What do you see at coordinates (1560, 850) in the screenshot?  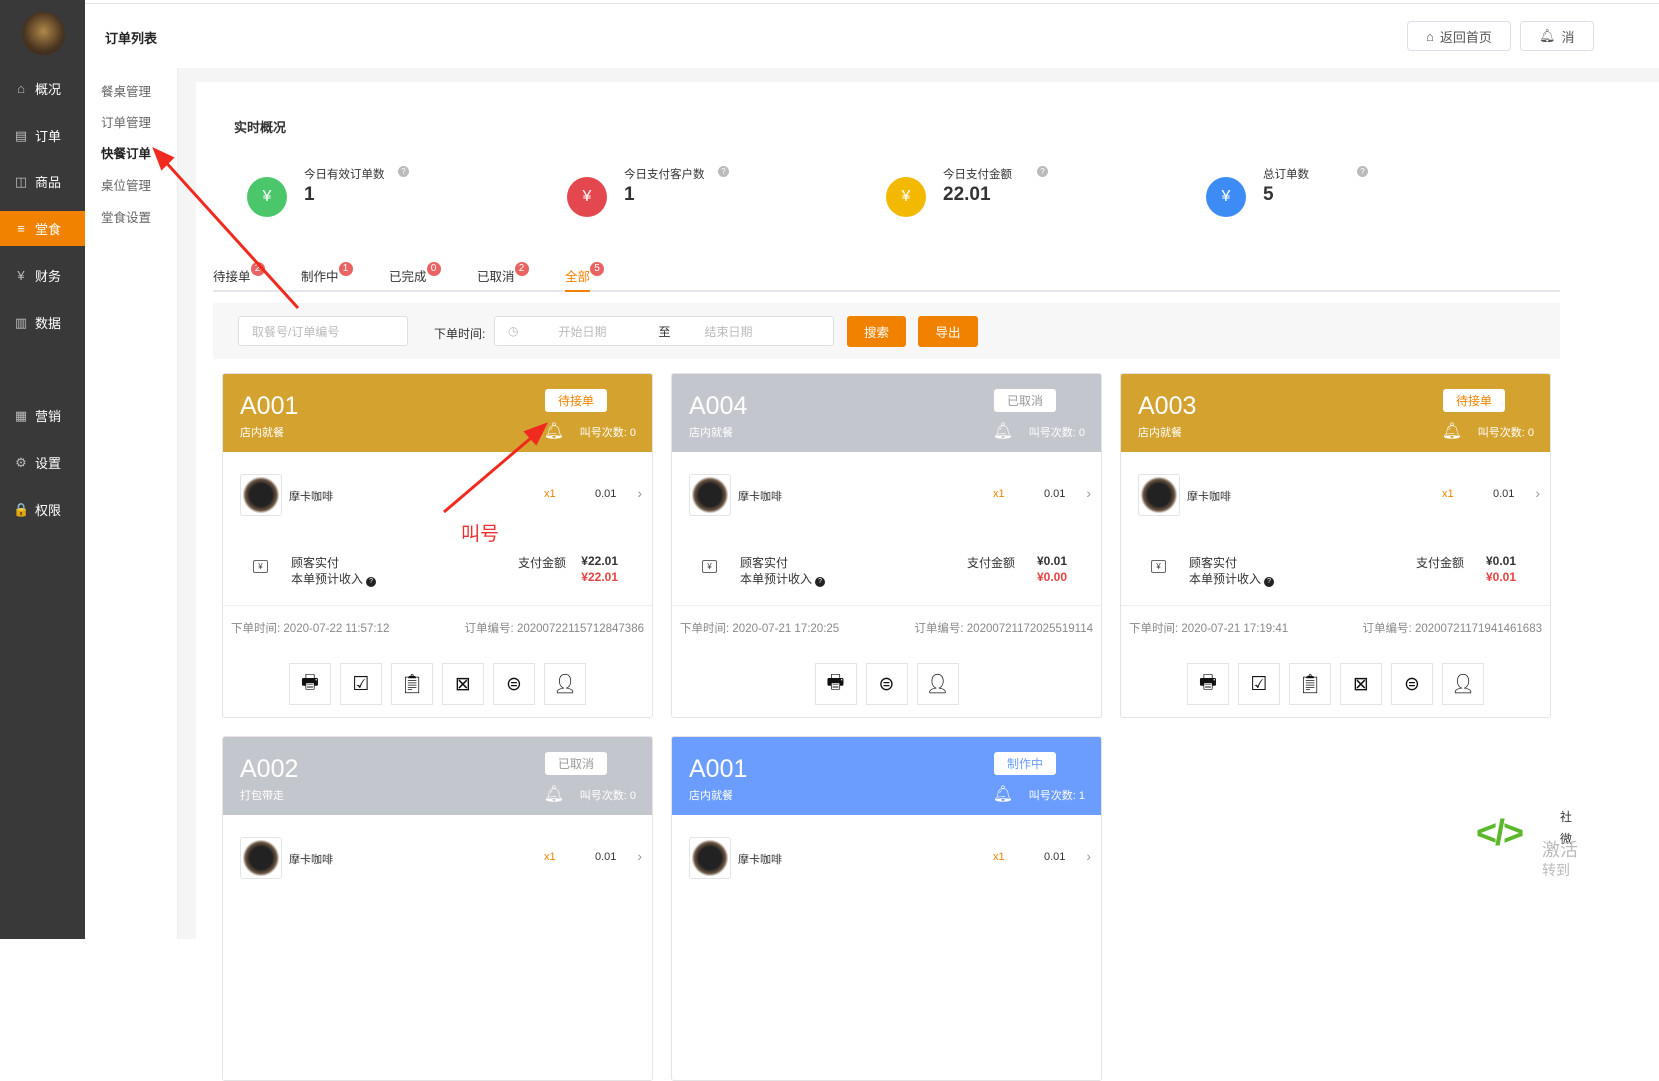 I see `watermark-line1: 激活` at bounding box center [1560, 850].